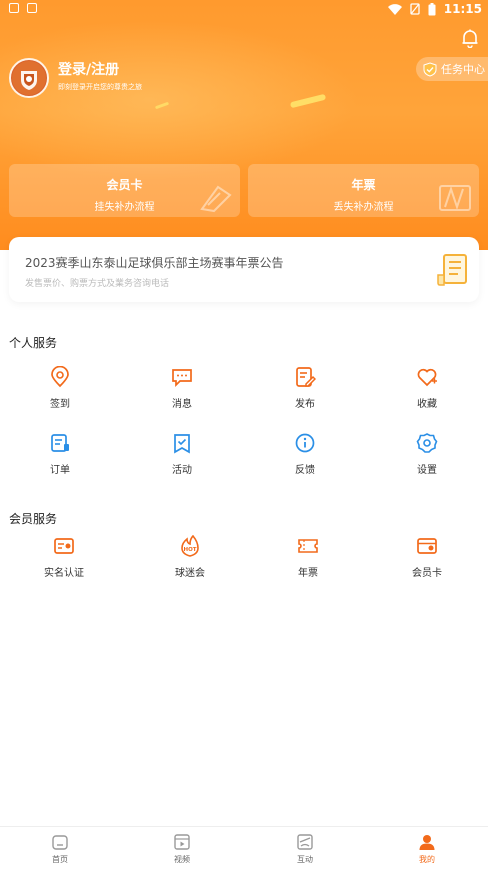  I want to click on bell-icon, so click(470, 38).